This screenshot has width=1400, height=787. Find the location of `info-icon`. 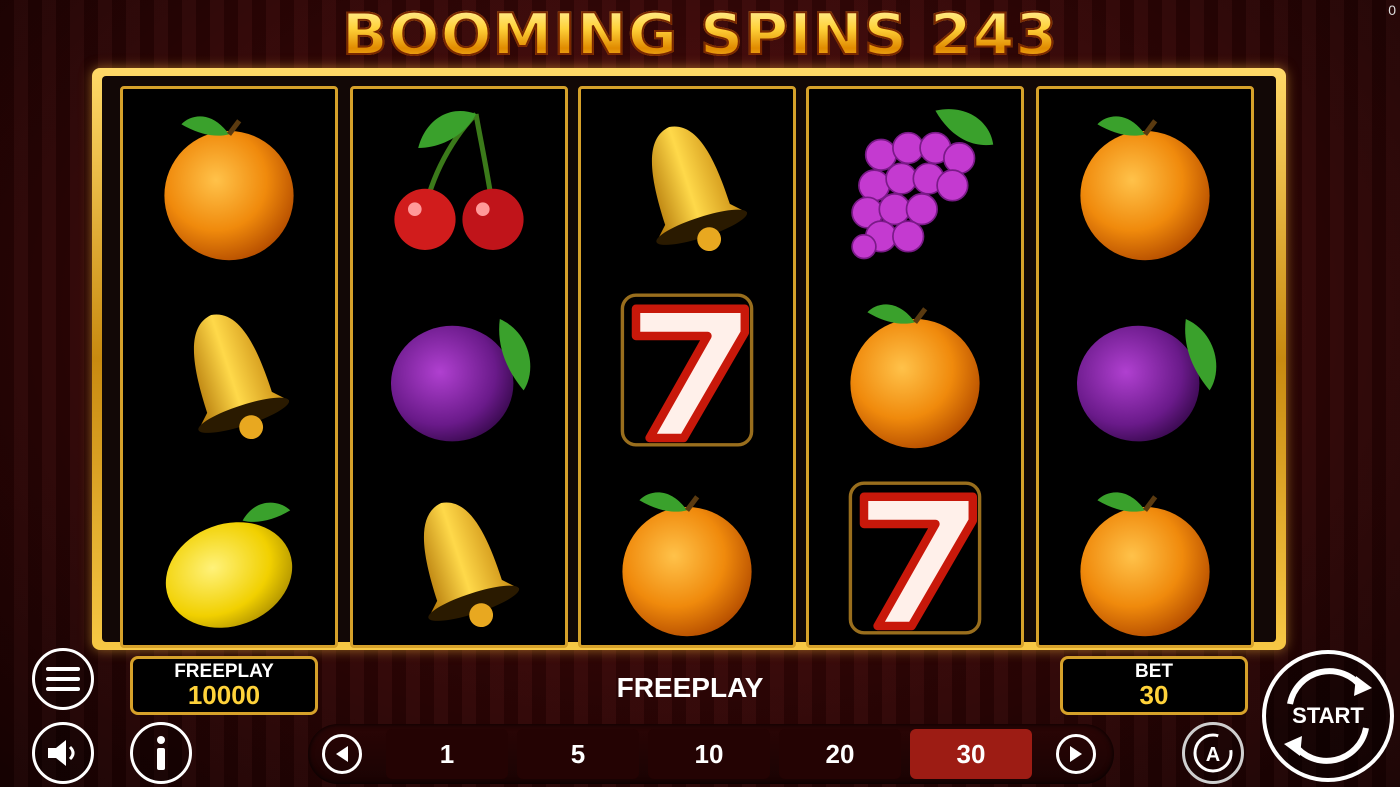

info-icon is located at coordinates (161, 753).